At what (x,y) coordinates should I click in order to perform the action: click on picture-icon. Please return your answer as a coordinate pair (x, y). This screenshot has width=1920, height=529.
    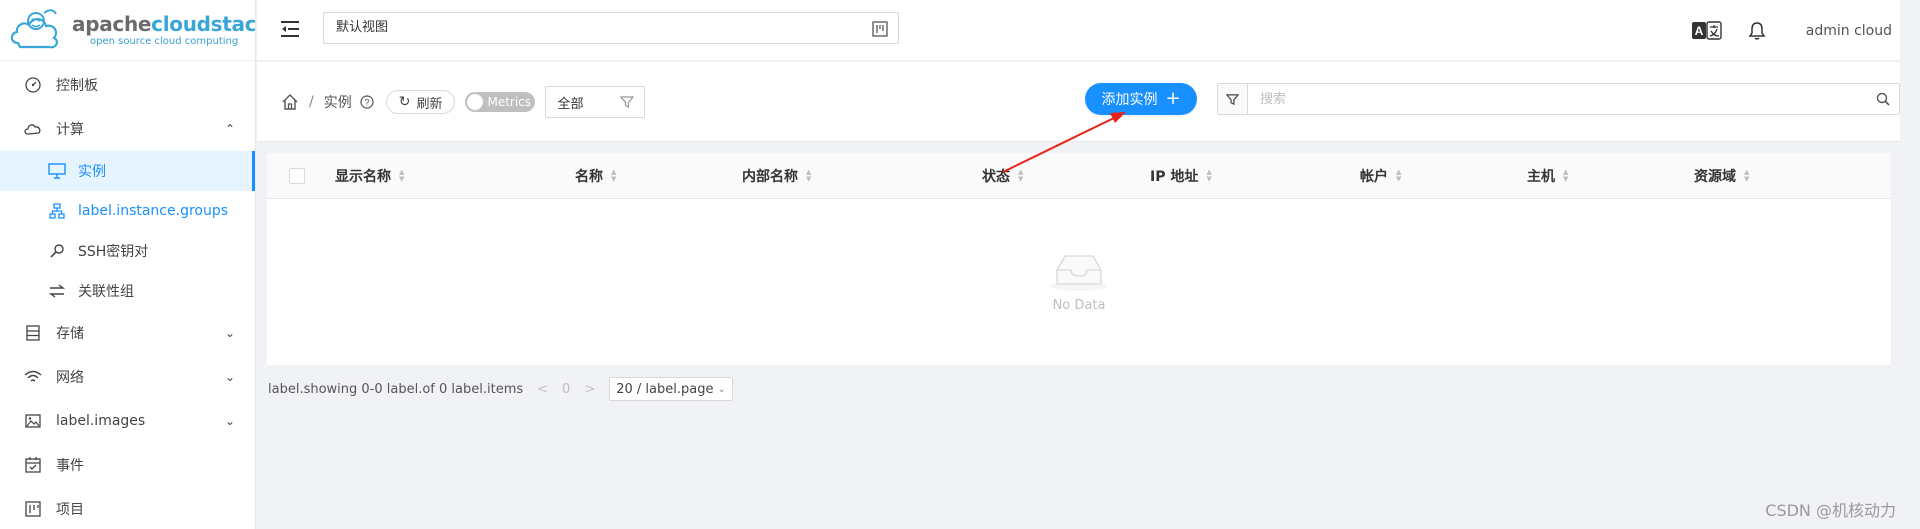
    Looking at the image, I should click on (33, 421).